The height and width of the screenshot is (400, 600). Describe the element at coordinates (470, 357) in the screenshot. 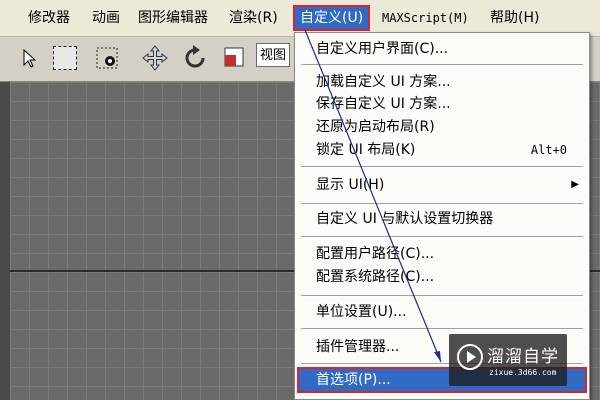

I see `play-logo-icon` at that location.